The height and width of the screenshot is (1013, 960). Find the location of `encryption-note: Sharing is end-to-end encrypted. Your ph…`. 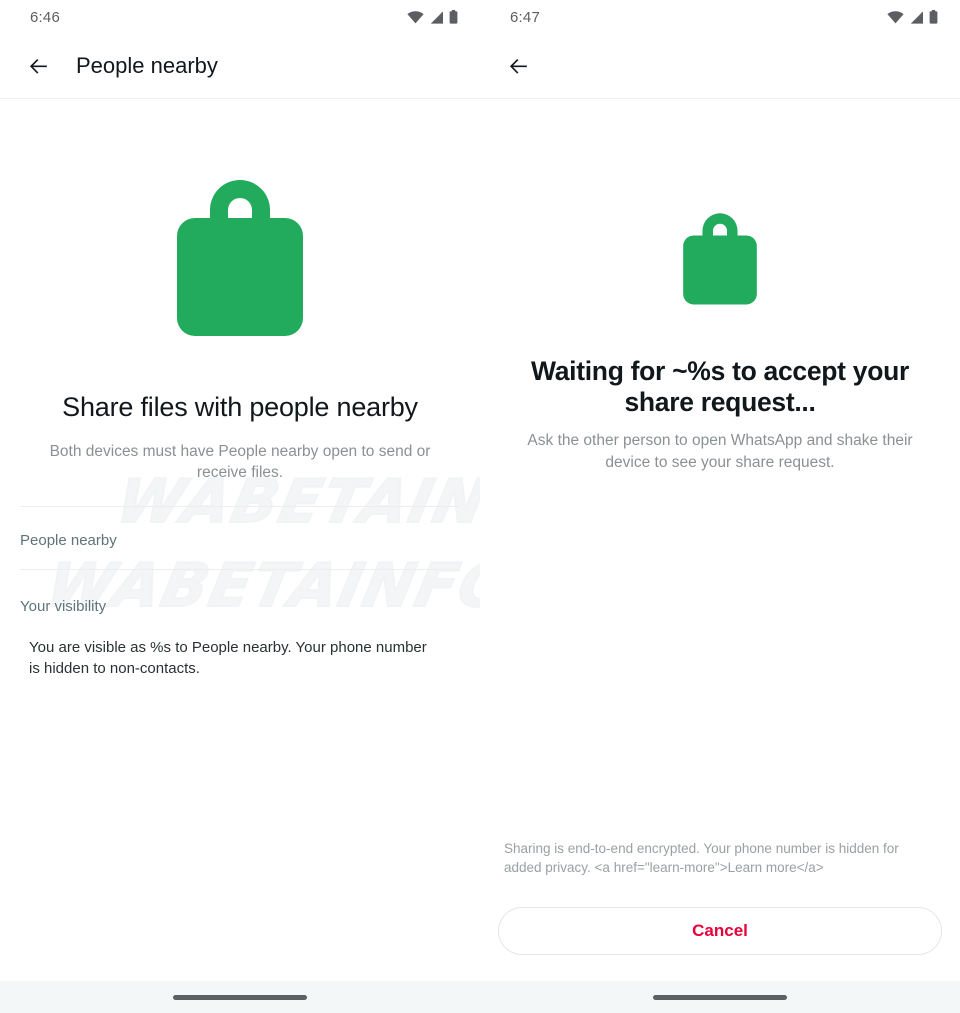

encryption-note: Sharing is end-to-end encrypted. Your ph… is located at coordinates (701, 858).